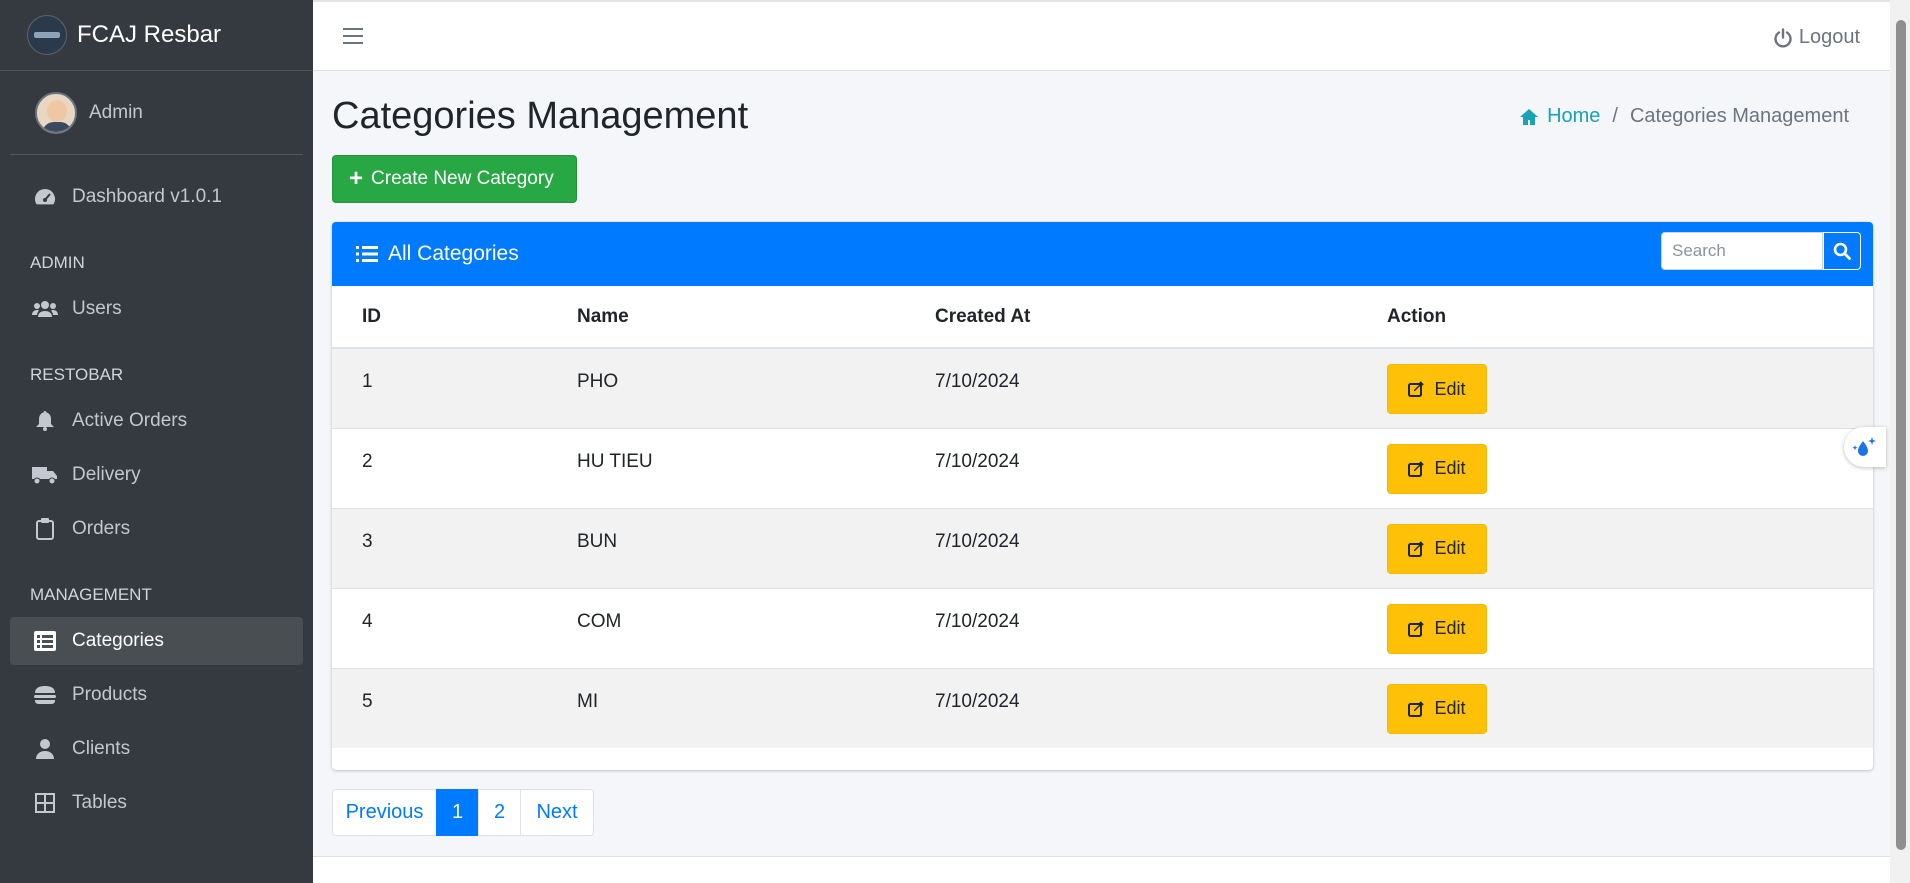  What do you see at coordinates (45, 529) in the screenshot?
I see `clipboard-icon` at bounding box center [45, 529].